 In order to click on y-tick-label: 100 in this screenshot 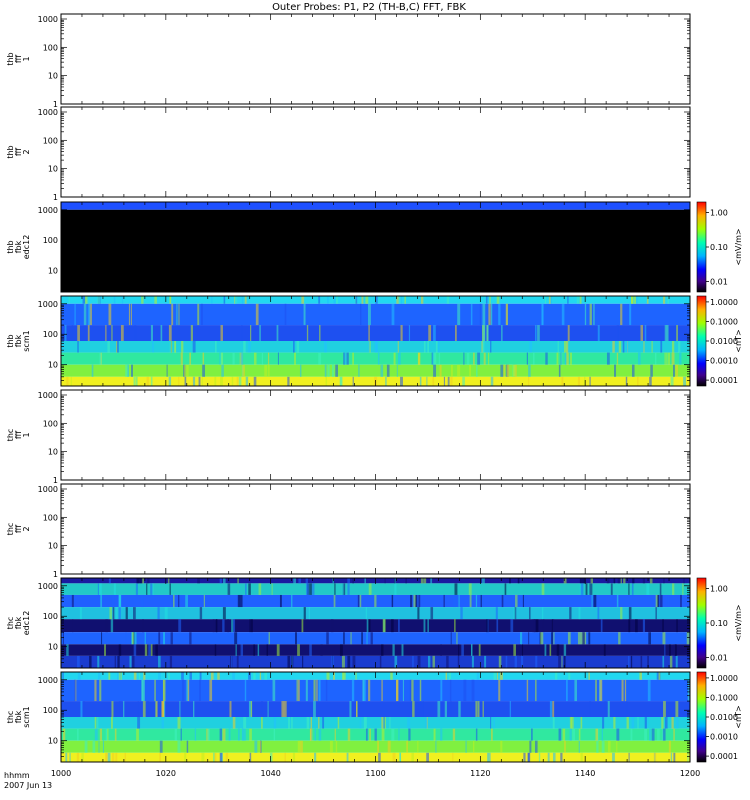, I will do `click(50, 423)`.